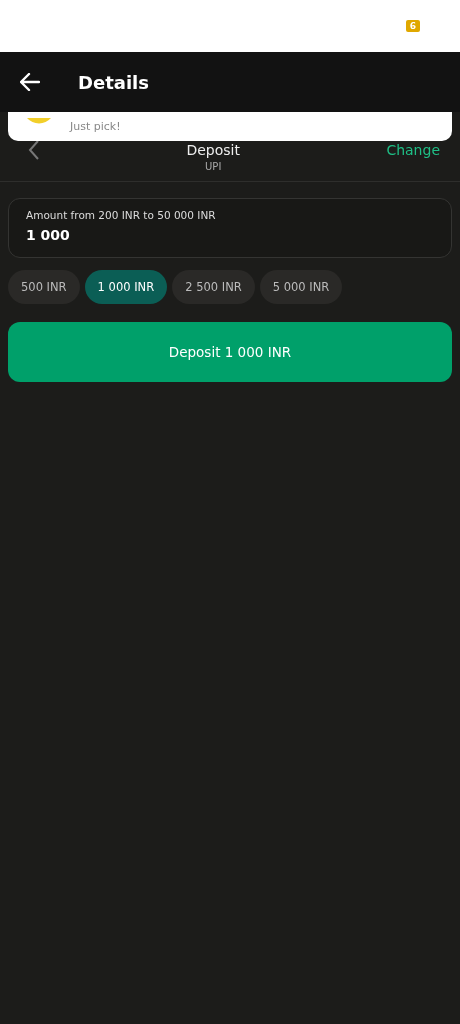 The width and height of the screenshot is (460, 1024). What do you see at coordinates (412, 26) in the screenshot?
I see `notification-badge: 6` at bounding box center [412, 26].